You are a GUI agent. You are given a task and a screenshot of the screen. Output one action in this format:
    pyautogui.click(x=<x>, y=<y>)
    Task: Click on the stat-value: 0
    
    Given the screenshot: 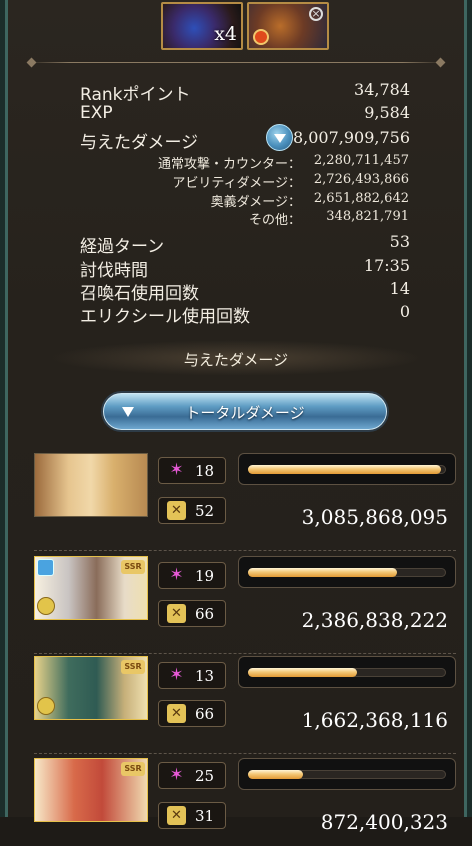 What is the action you would take?
    pyautogui.click(x=404, y=311)
    